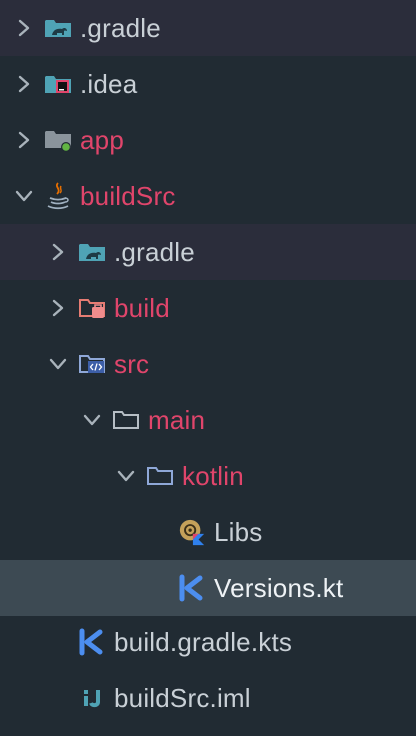 The width and height of the screenshot is (416, 736). Describe the element at coordinates (142, 307) in the screenshot. I see `tree-item-label: build` at that location.